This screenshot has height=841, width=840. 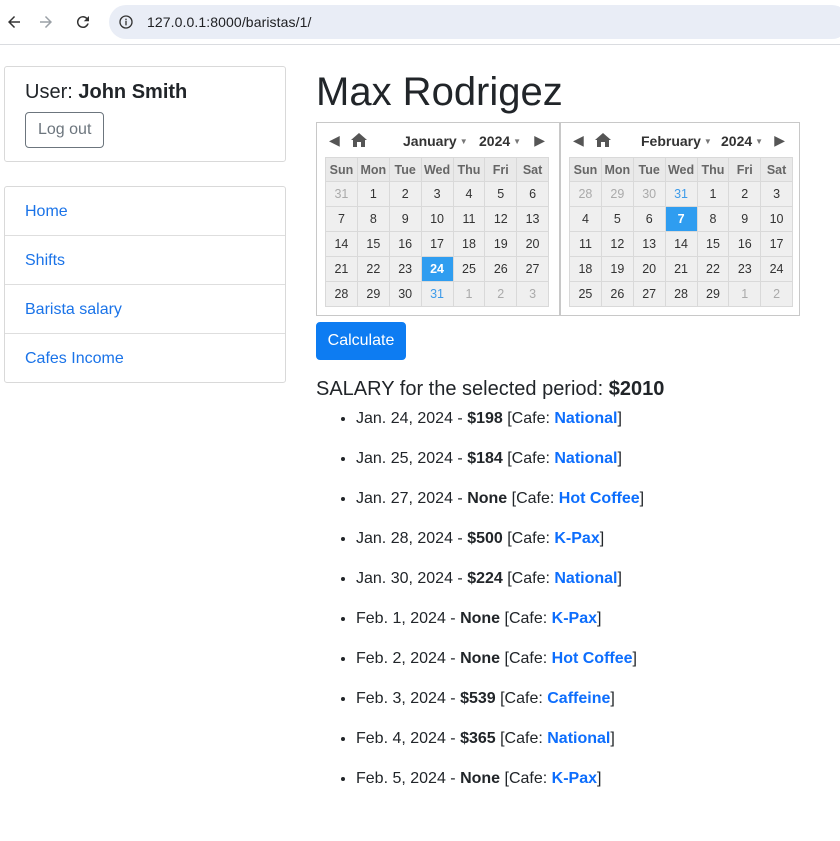 What do you see at coordinates (145, 358) in the screenshot?
I see `sidebar-item-cafes-income: Cafes Income` at bounding box center [145, 358].